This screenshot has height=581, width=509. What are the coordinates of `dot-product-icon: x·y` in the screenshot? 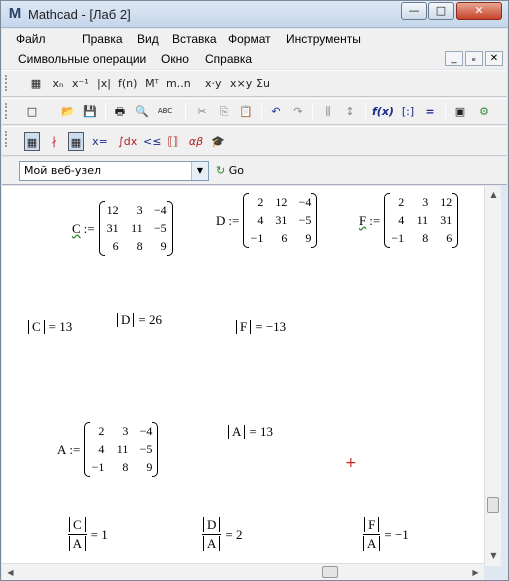 It's located at (213, 83).